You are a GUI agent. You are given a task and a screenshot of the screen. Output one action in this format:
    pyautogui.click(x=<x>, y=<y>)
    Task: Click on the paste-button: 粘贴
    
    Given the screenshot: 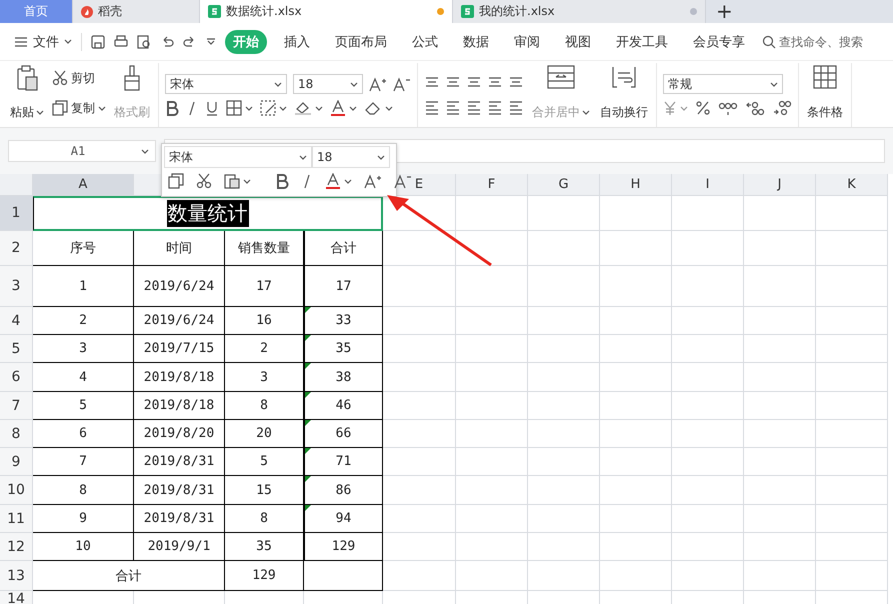 What is the action you would take?
    pyautogui.click(x=27, y=95)
    